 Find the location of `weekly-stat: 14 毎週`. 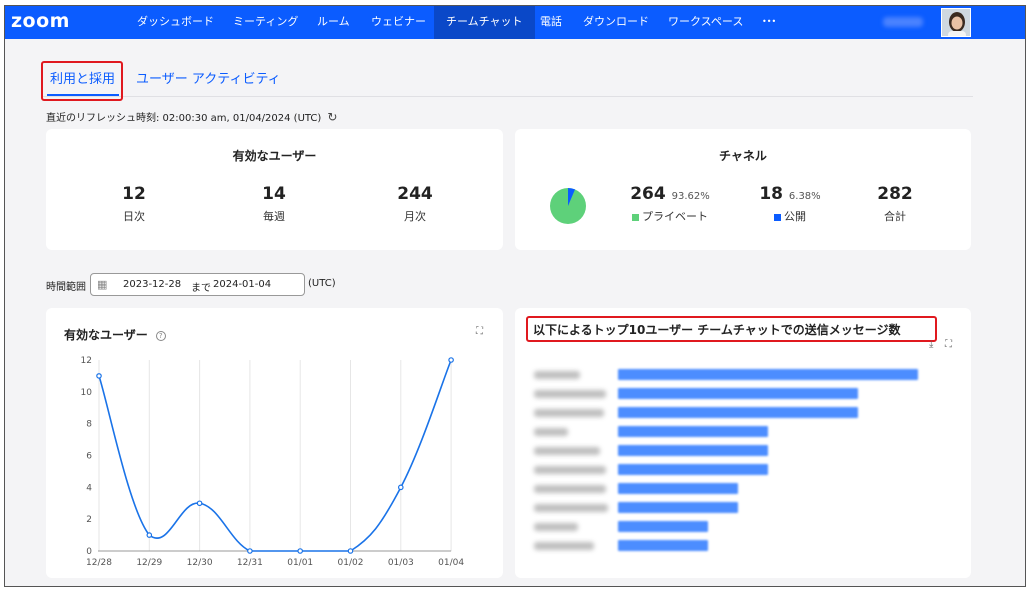

weekly-stat: 14 毎週 is located at coordinates (274, 204).